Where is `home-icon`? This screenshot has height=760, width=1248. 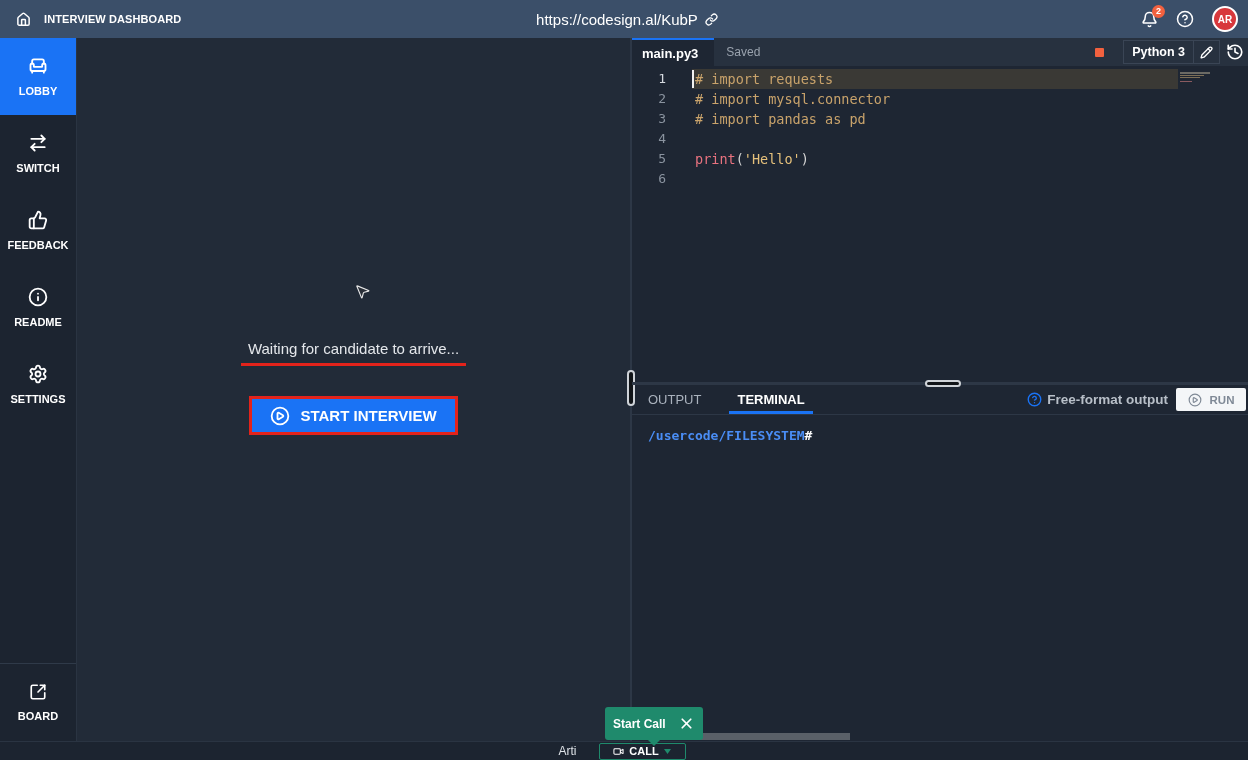 home-icon is located at coordinates (23, 19).